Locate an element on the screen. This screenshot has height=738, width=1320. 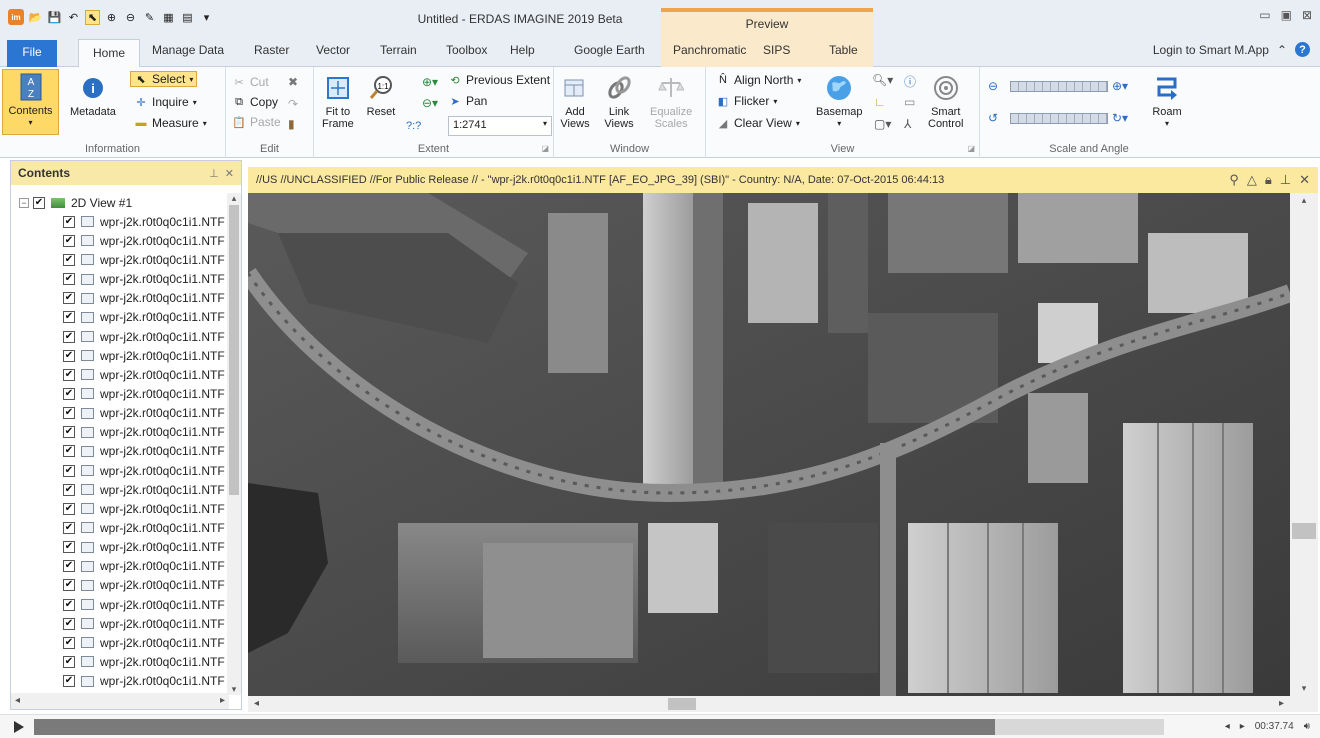
tab-raster: Raster is located at coordinates (271, 50).